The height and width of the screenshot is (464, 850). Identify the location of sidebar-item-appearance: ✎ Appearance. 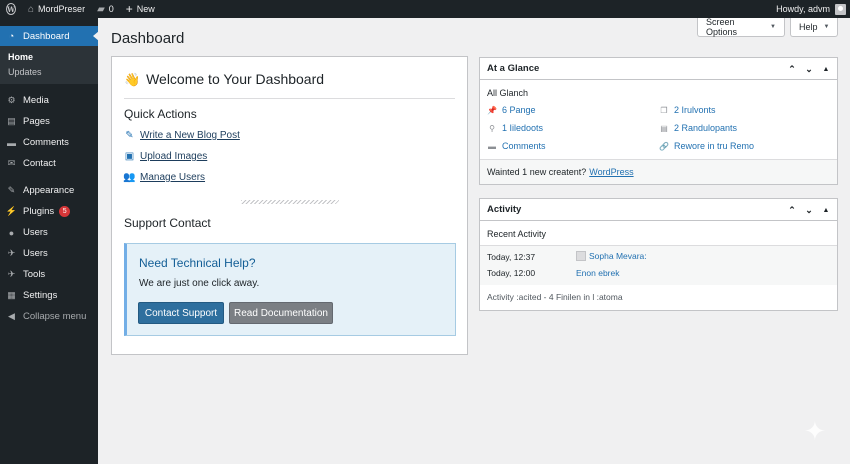
(49, 190).